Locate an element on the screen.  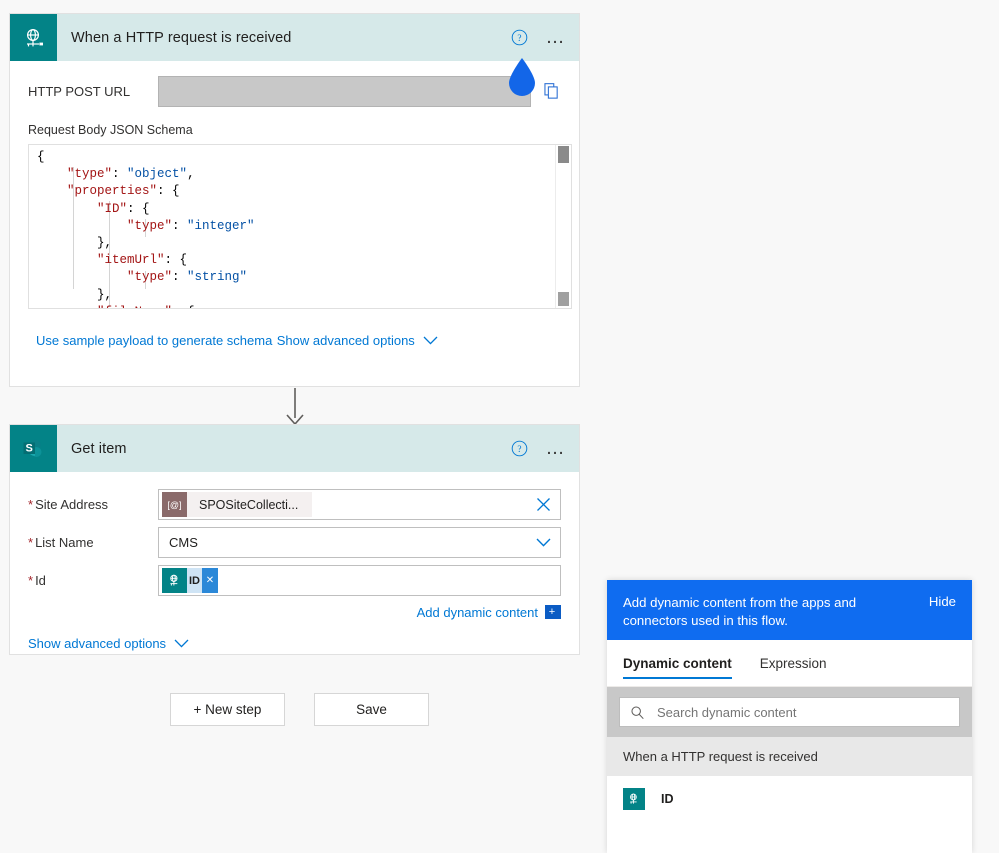
use-sample-payload-link: Use sample payload to generate schema is located at coordinates (154, 340).